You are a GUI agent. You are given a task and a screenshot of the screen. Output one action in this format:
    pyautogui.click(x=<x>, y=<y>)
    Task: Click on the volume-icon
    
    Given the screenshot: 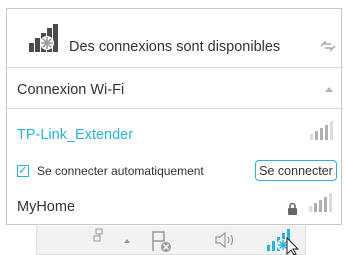 What is the action you would take?
    pyautogui.click(x=225, y=240)
    